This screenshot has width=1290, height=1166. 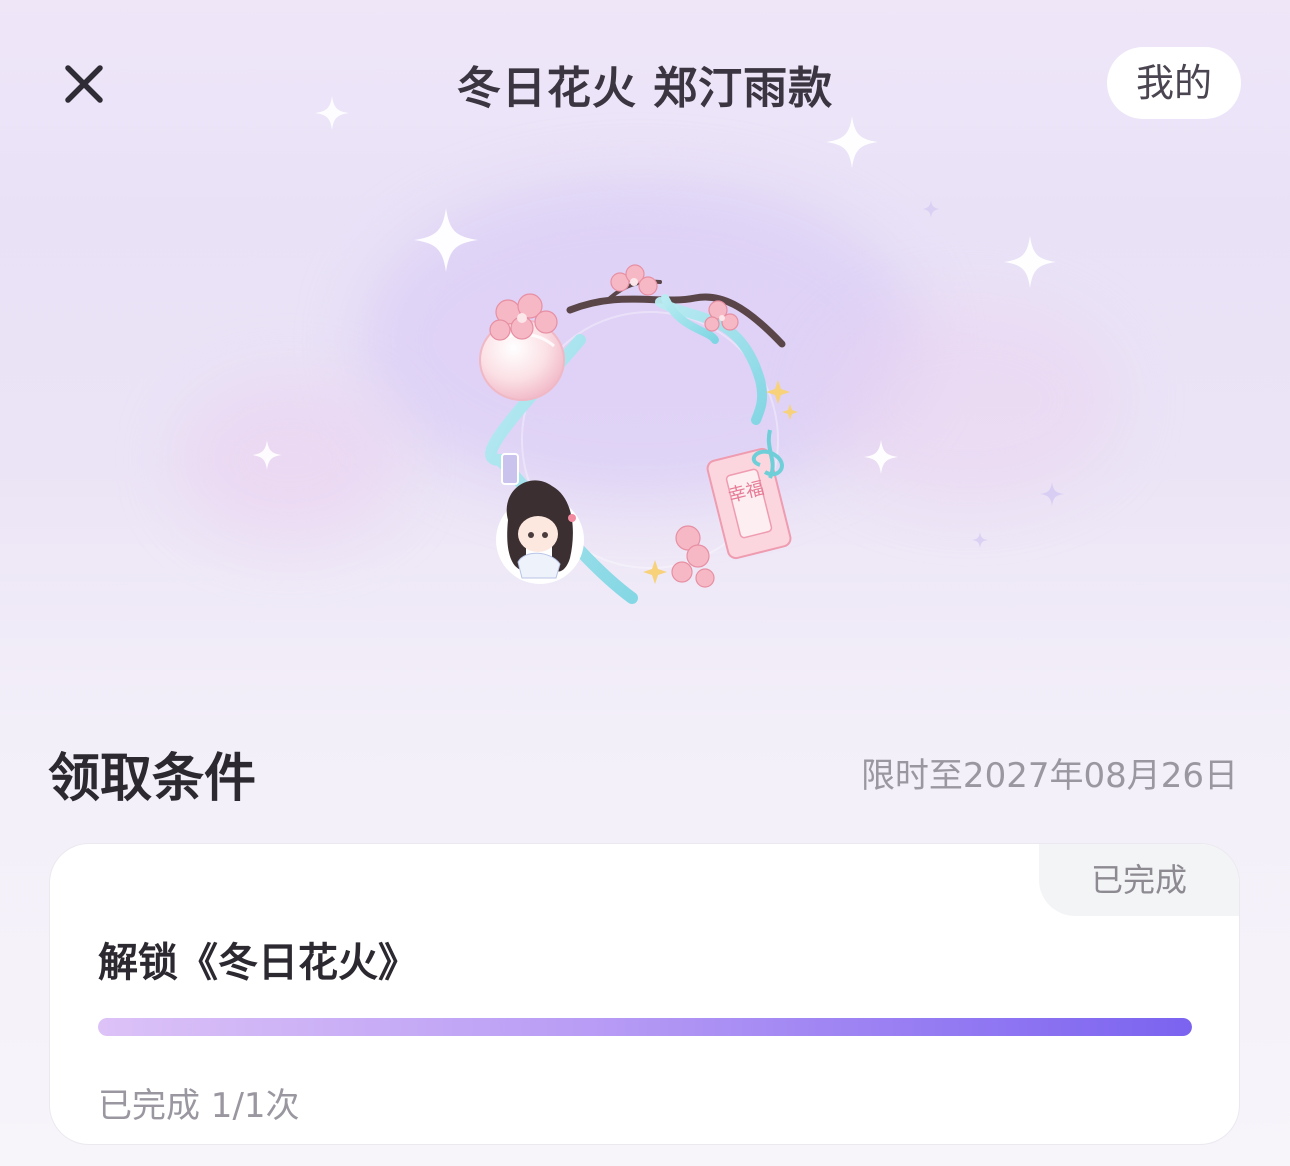 I want to click on section-title: 领取条件, so click(x=152, y=779).